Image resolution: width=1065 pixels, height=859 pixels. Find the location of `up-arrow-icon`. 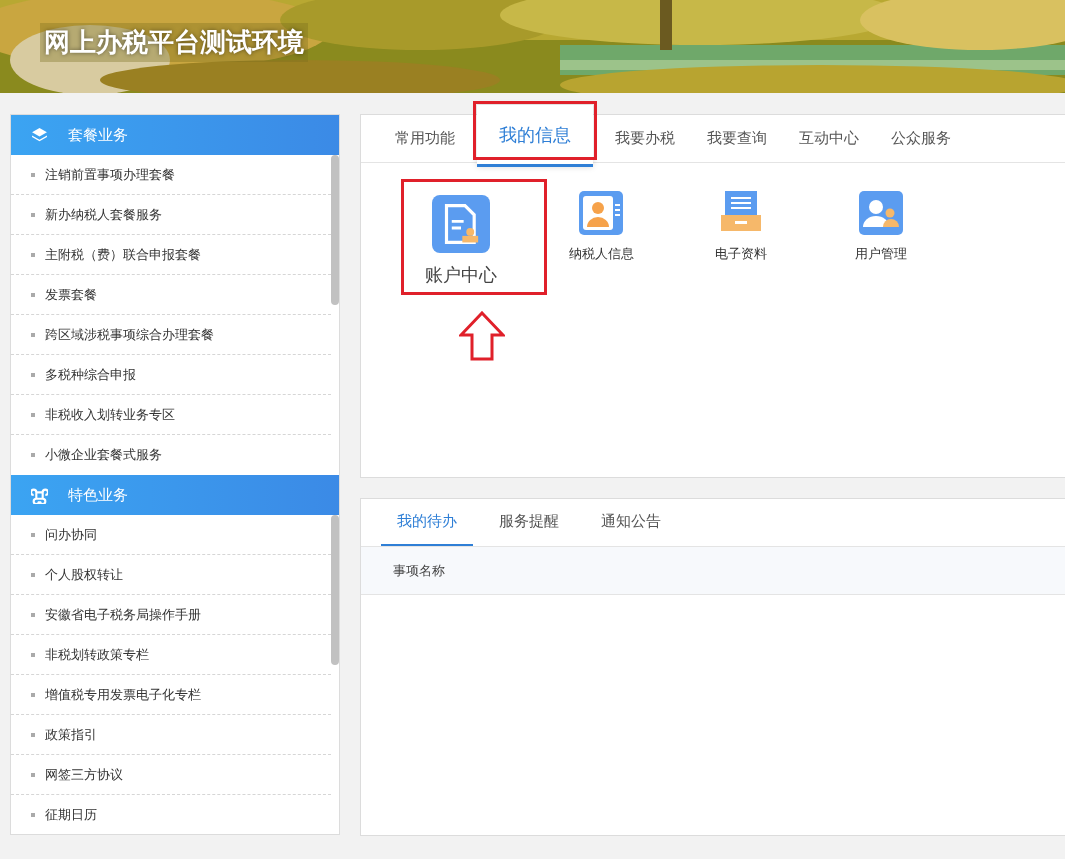

up-arrow-icon is located at coordinates (482, 336).